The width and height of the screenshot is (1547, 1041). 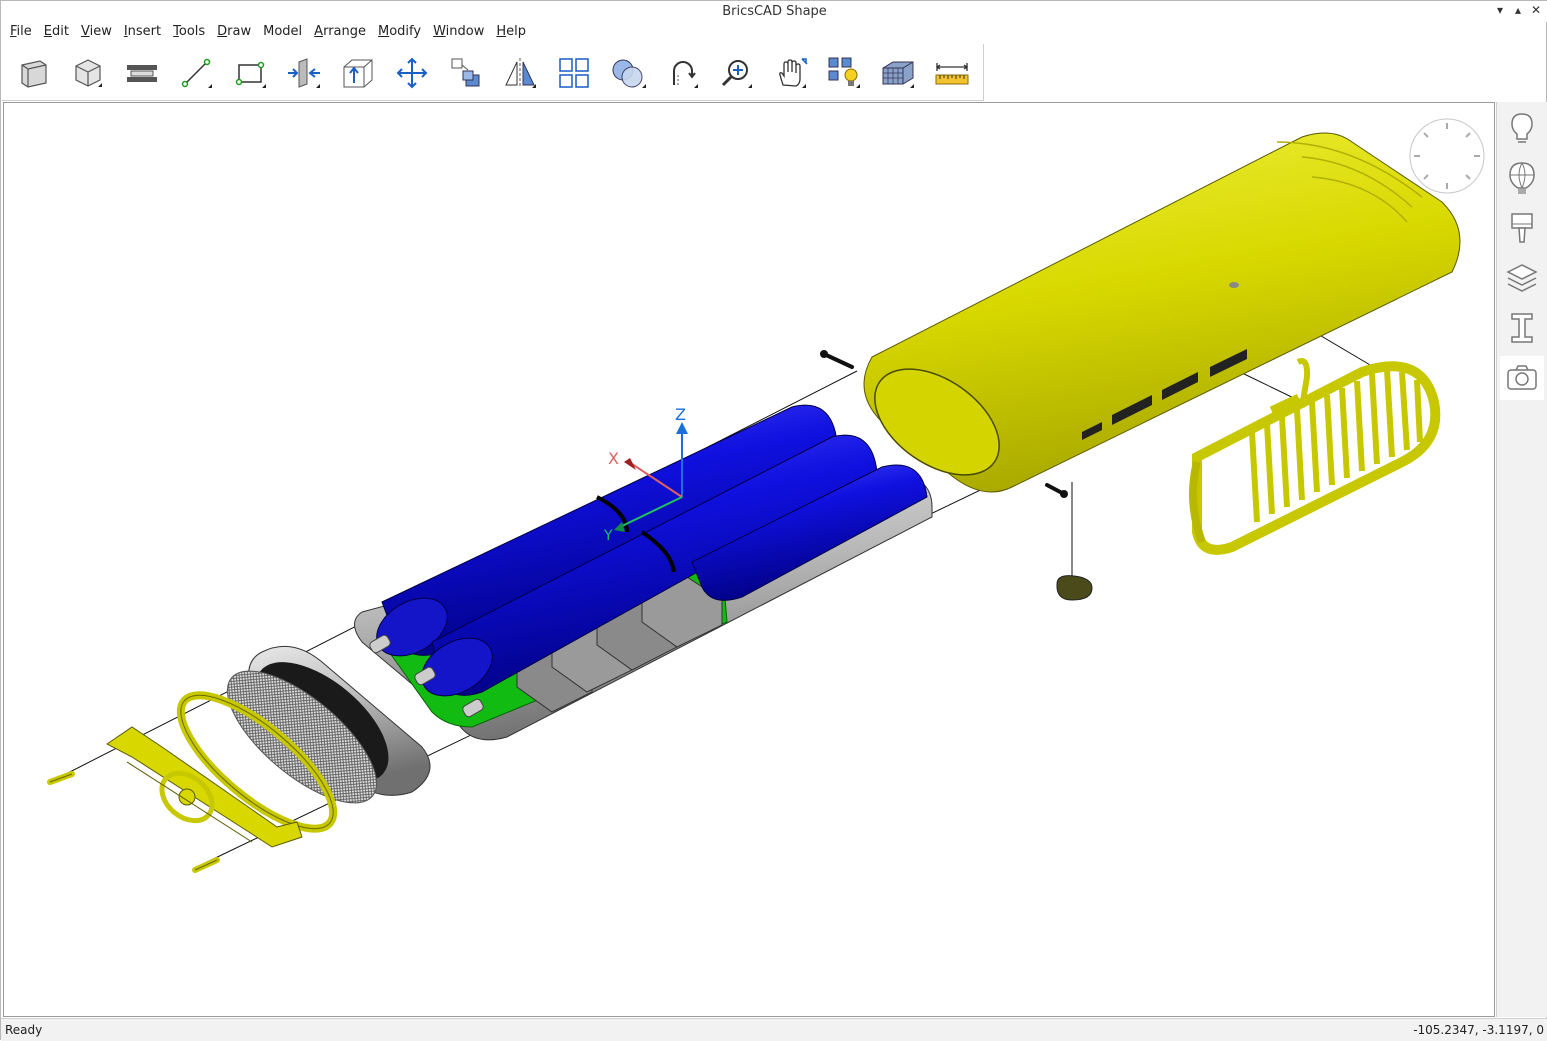 What do you see at coordinates (88, 73) in the screenshot?
I see `box-icon` at bounding box center [88, 73].